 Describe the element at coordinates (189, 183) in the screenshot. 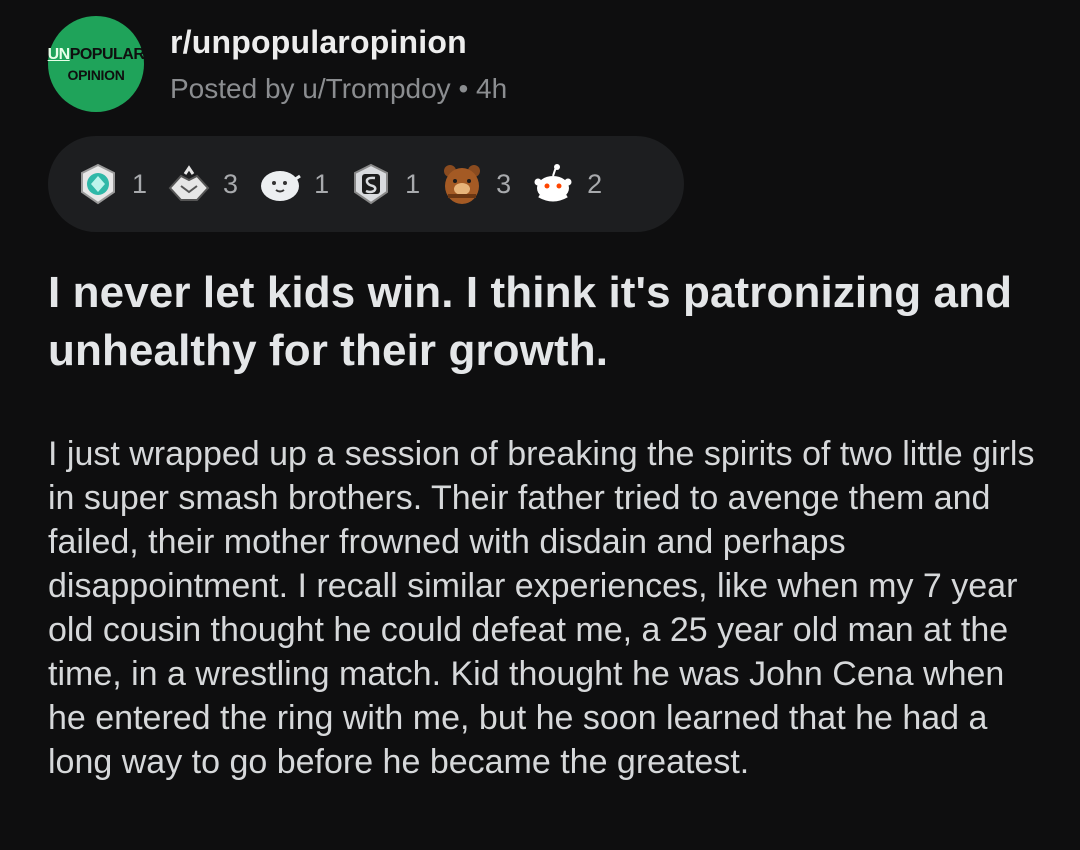

I see `handshake-icon` at that location.